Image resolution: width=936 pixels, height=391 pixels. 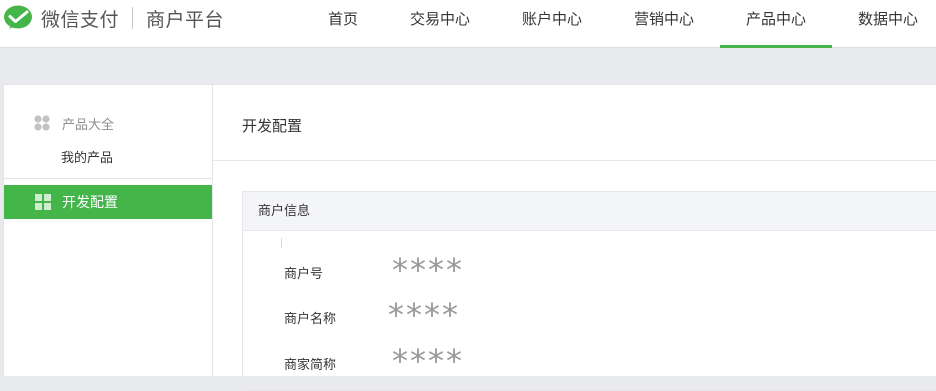 I want to click on sidebar-item-my-products: 我的产品, so click(x=87, y=156).